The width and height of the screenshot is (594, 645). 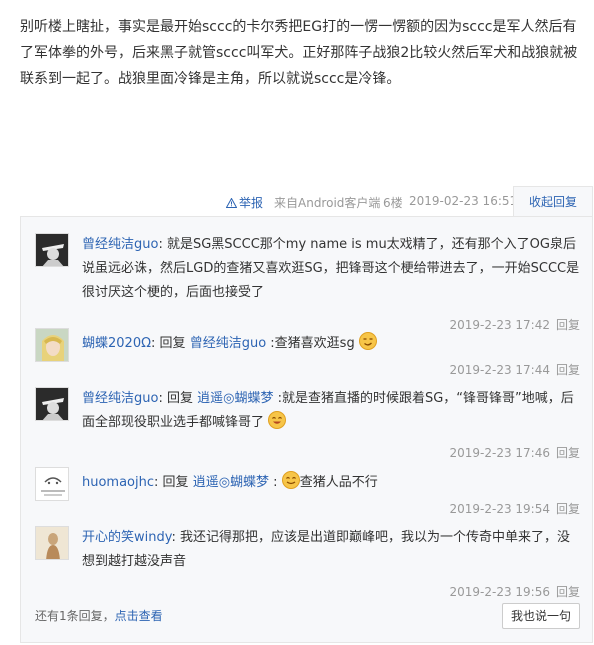 What do you see at coordinates (499, 325) in the screenshot?
I see `reply-time: 2019-2-23 17:42` at bounding box center [499, 325].